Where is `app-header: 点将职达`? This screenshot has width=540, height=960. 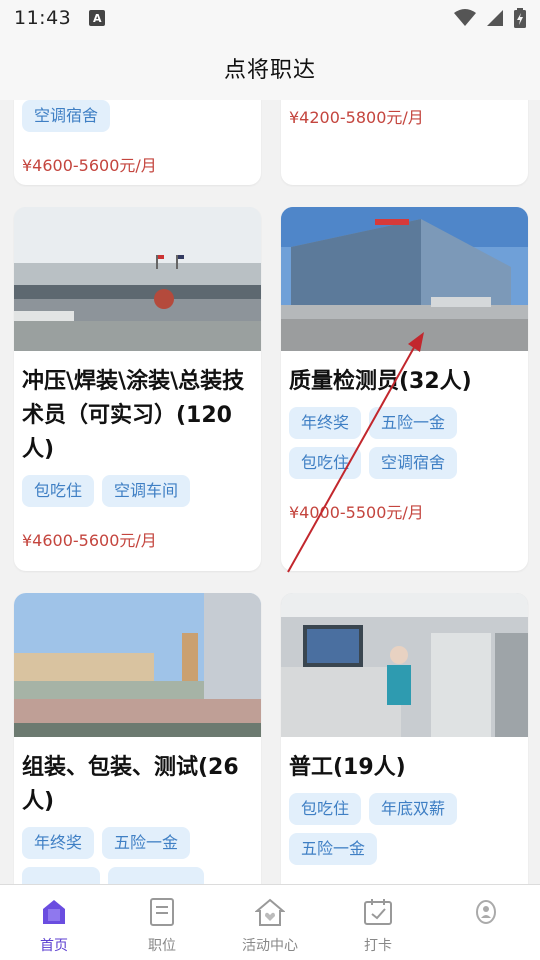 app-header: 点将职达 is located at coordinates (270, 68).